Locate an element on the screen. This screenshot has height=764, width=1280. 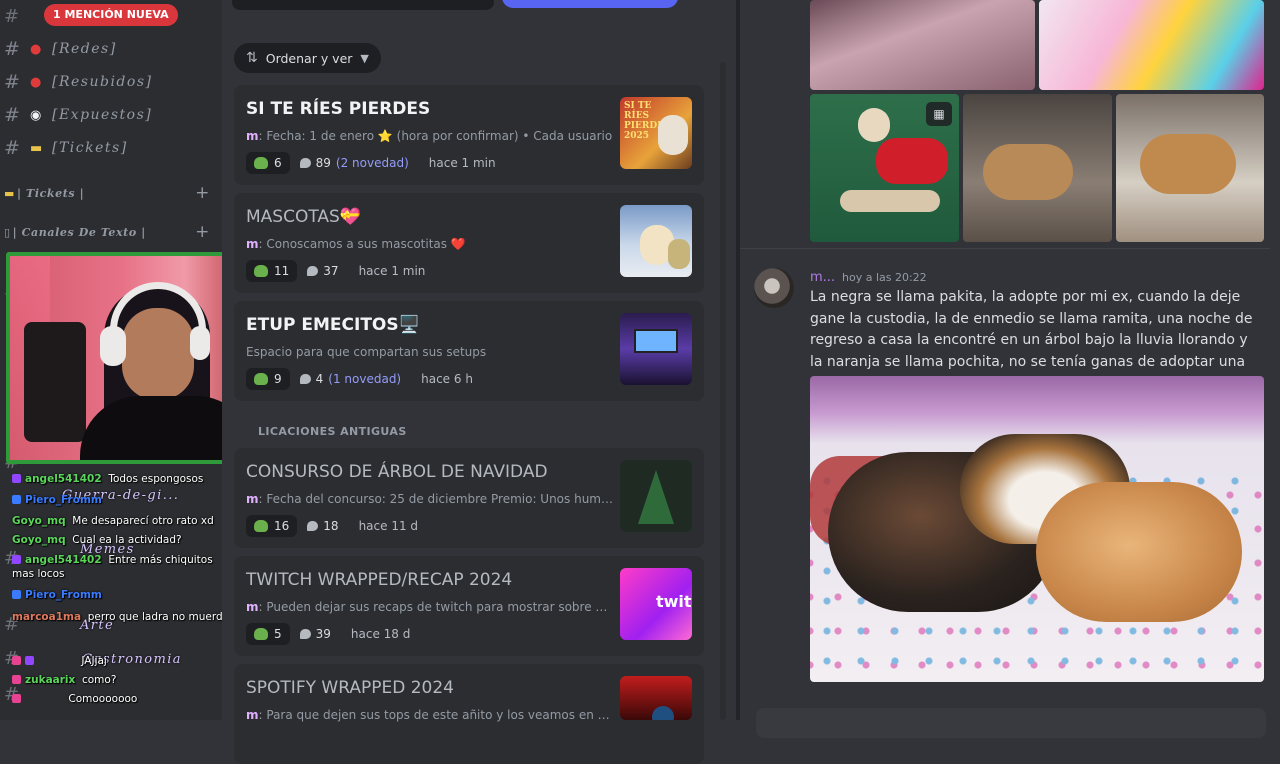
post-time: hace 11 d is located at coordinates (388, 526).